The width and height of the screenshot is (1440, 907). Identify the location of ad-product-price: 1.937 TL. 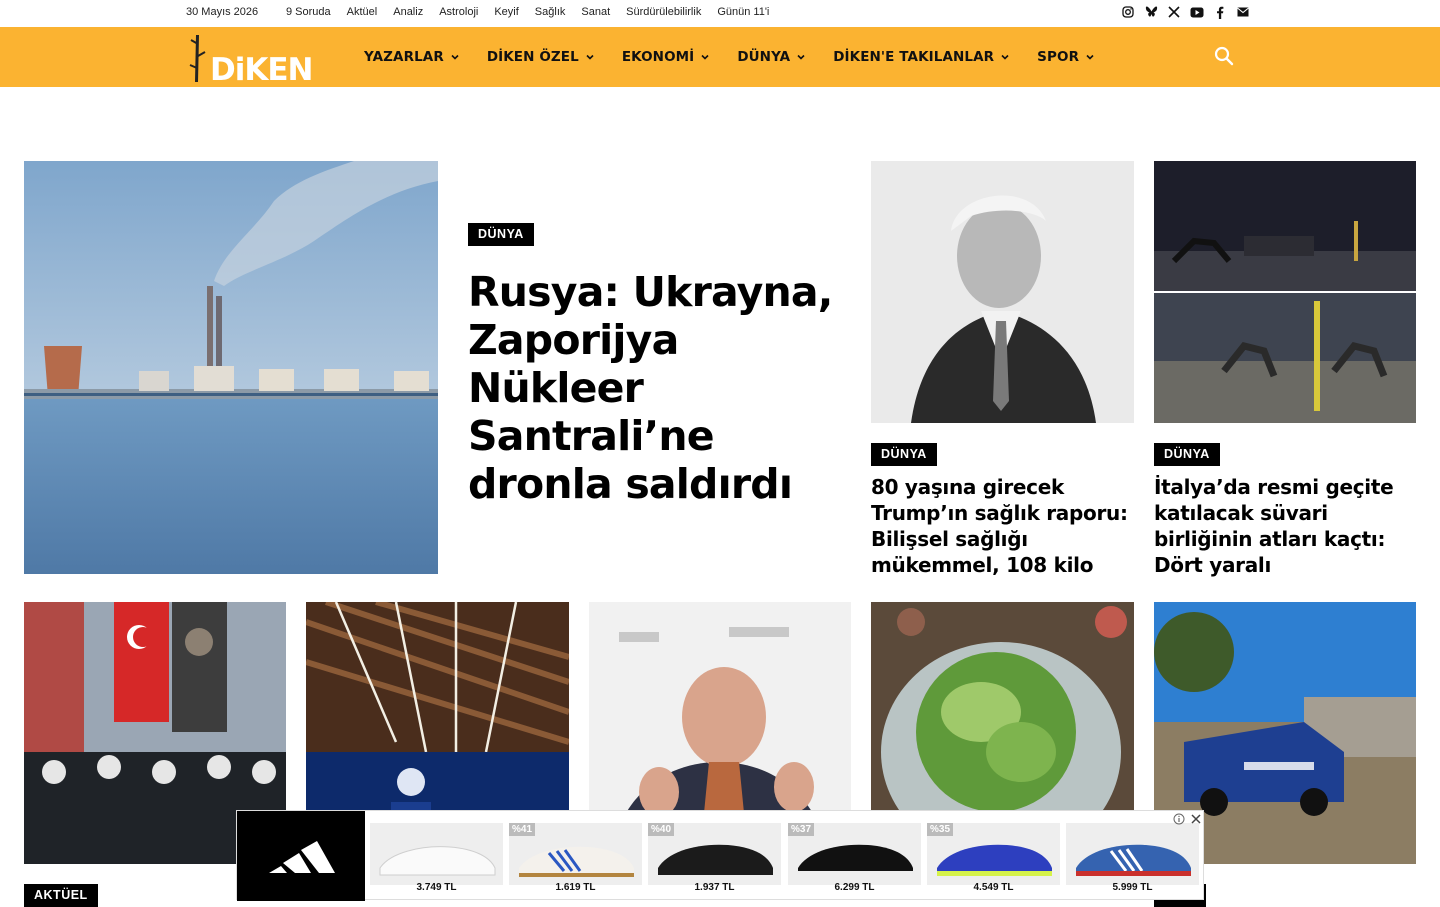
(714, 887).